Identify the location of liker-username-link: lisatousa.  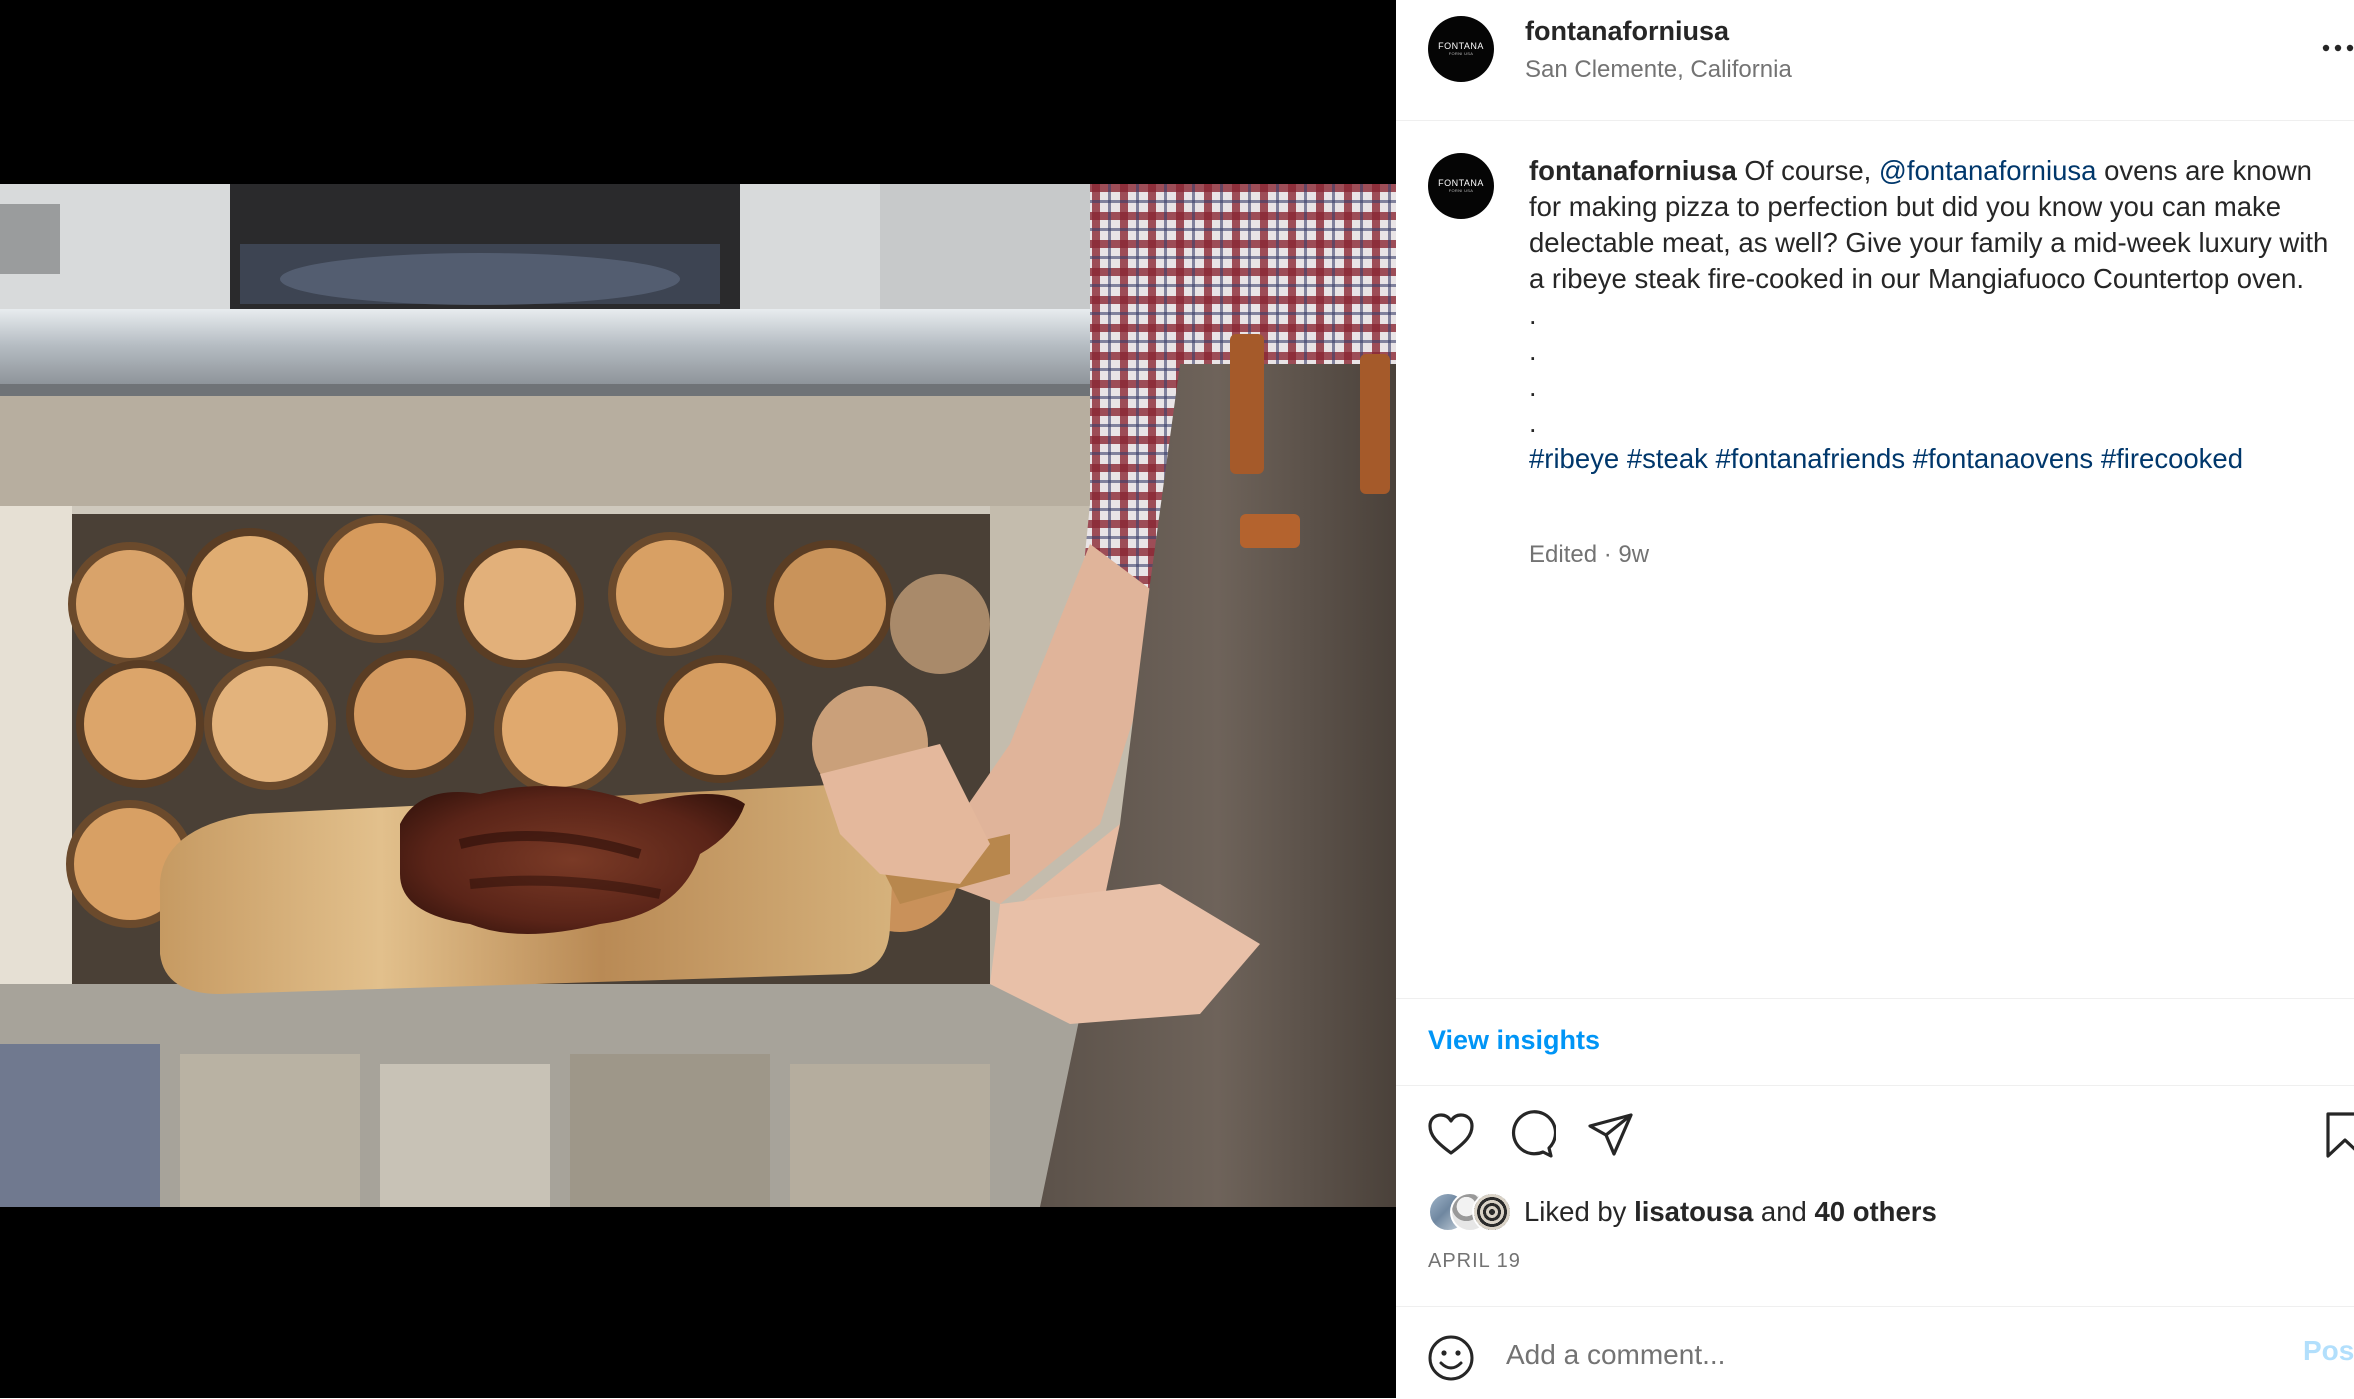
(1693, 1211).